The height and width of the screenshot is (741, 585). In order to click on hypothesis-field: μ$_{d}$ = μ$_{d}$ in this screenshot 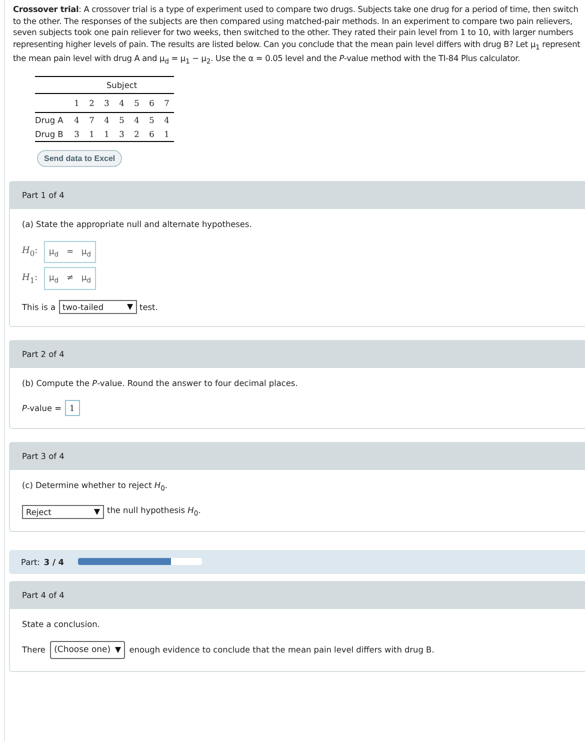, I will do `click(70, 252)`.